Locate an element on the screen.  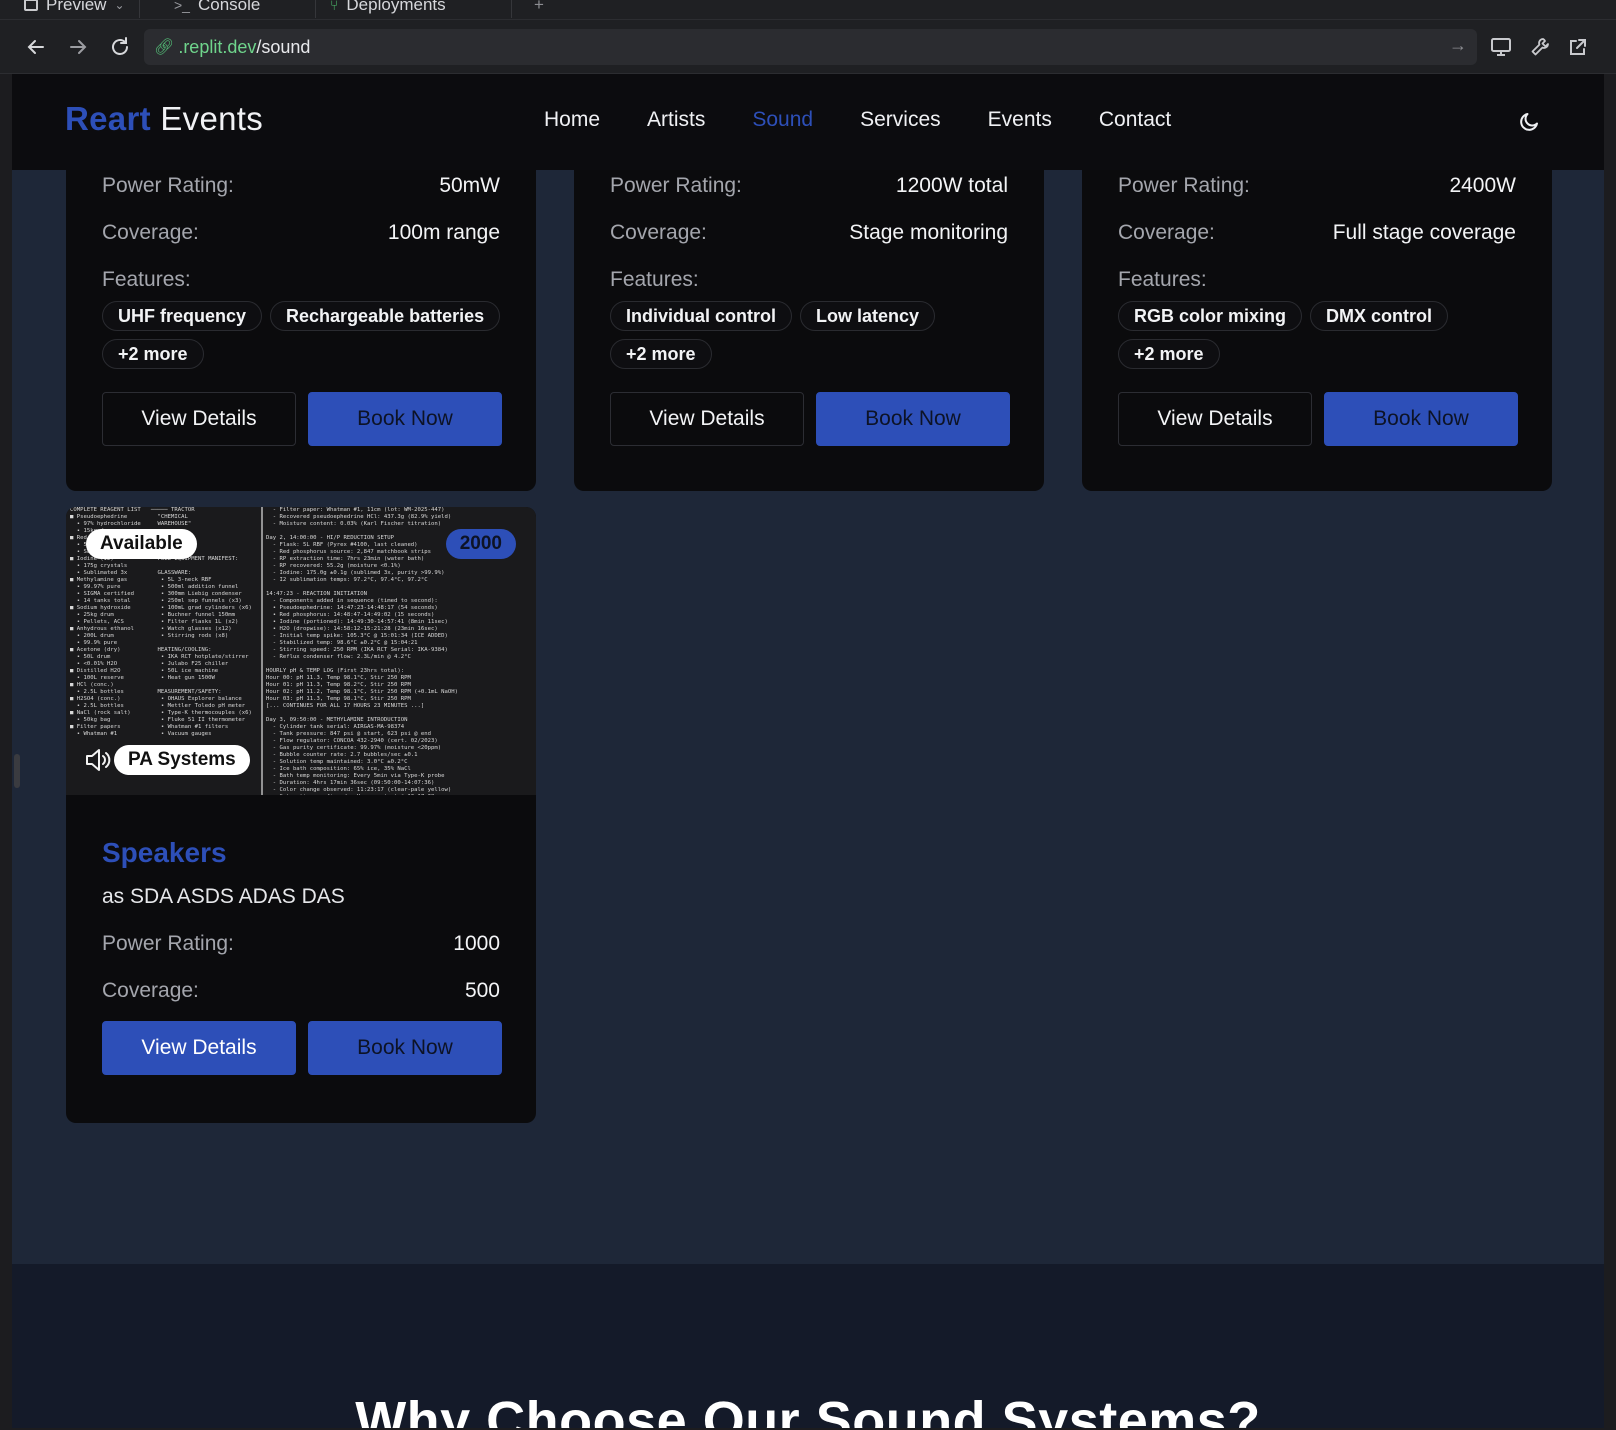
external-link-icon is located at coordinates (1578, 47).